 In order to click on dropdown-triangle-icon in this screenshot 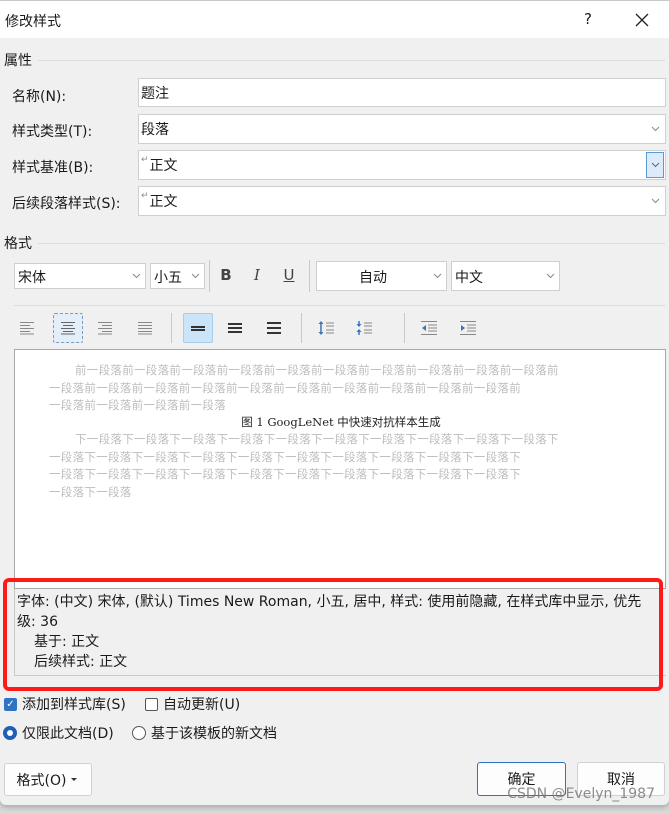, I will do `click(74, 779)`.